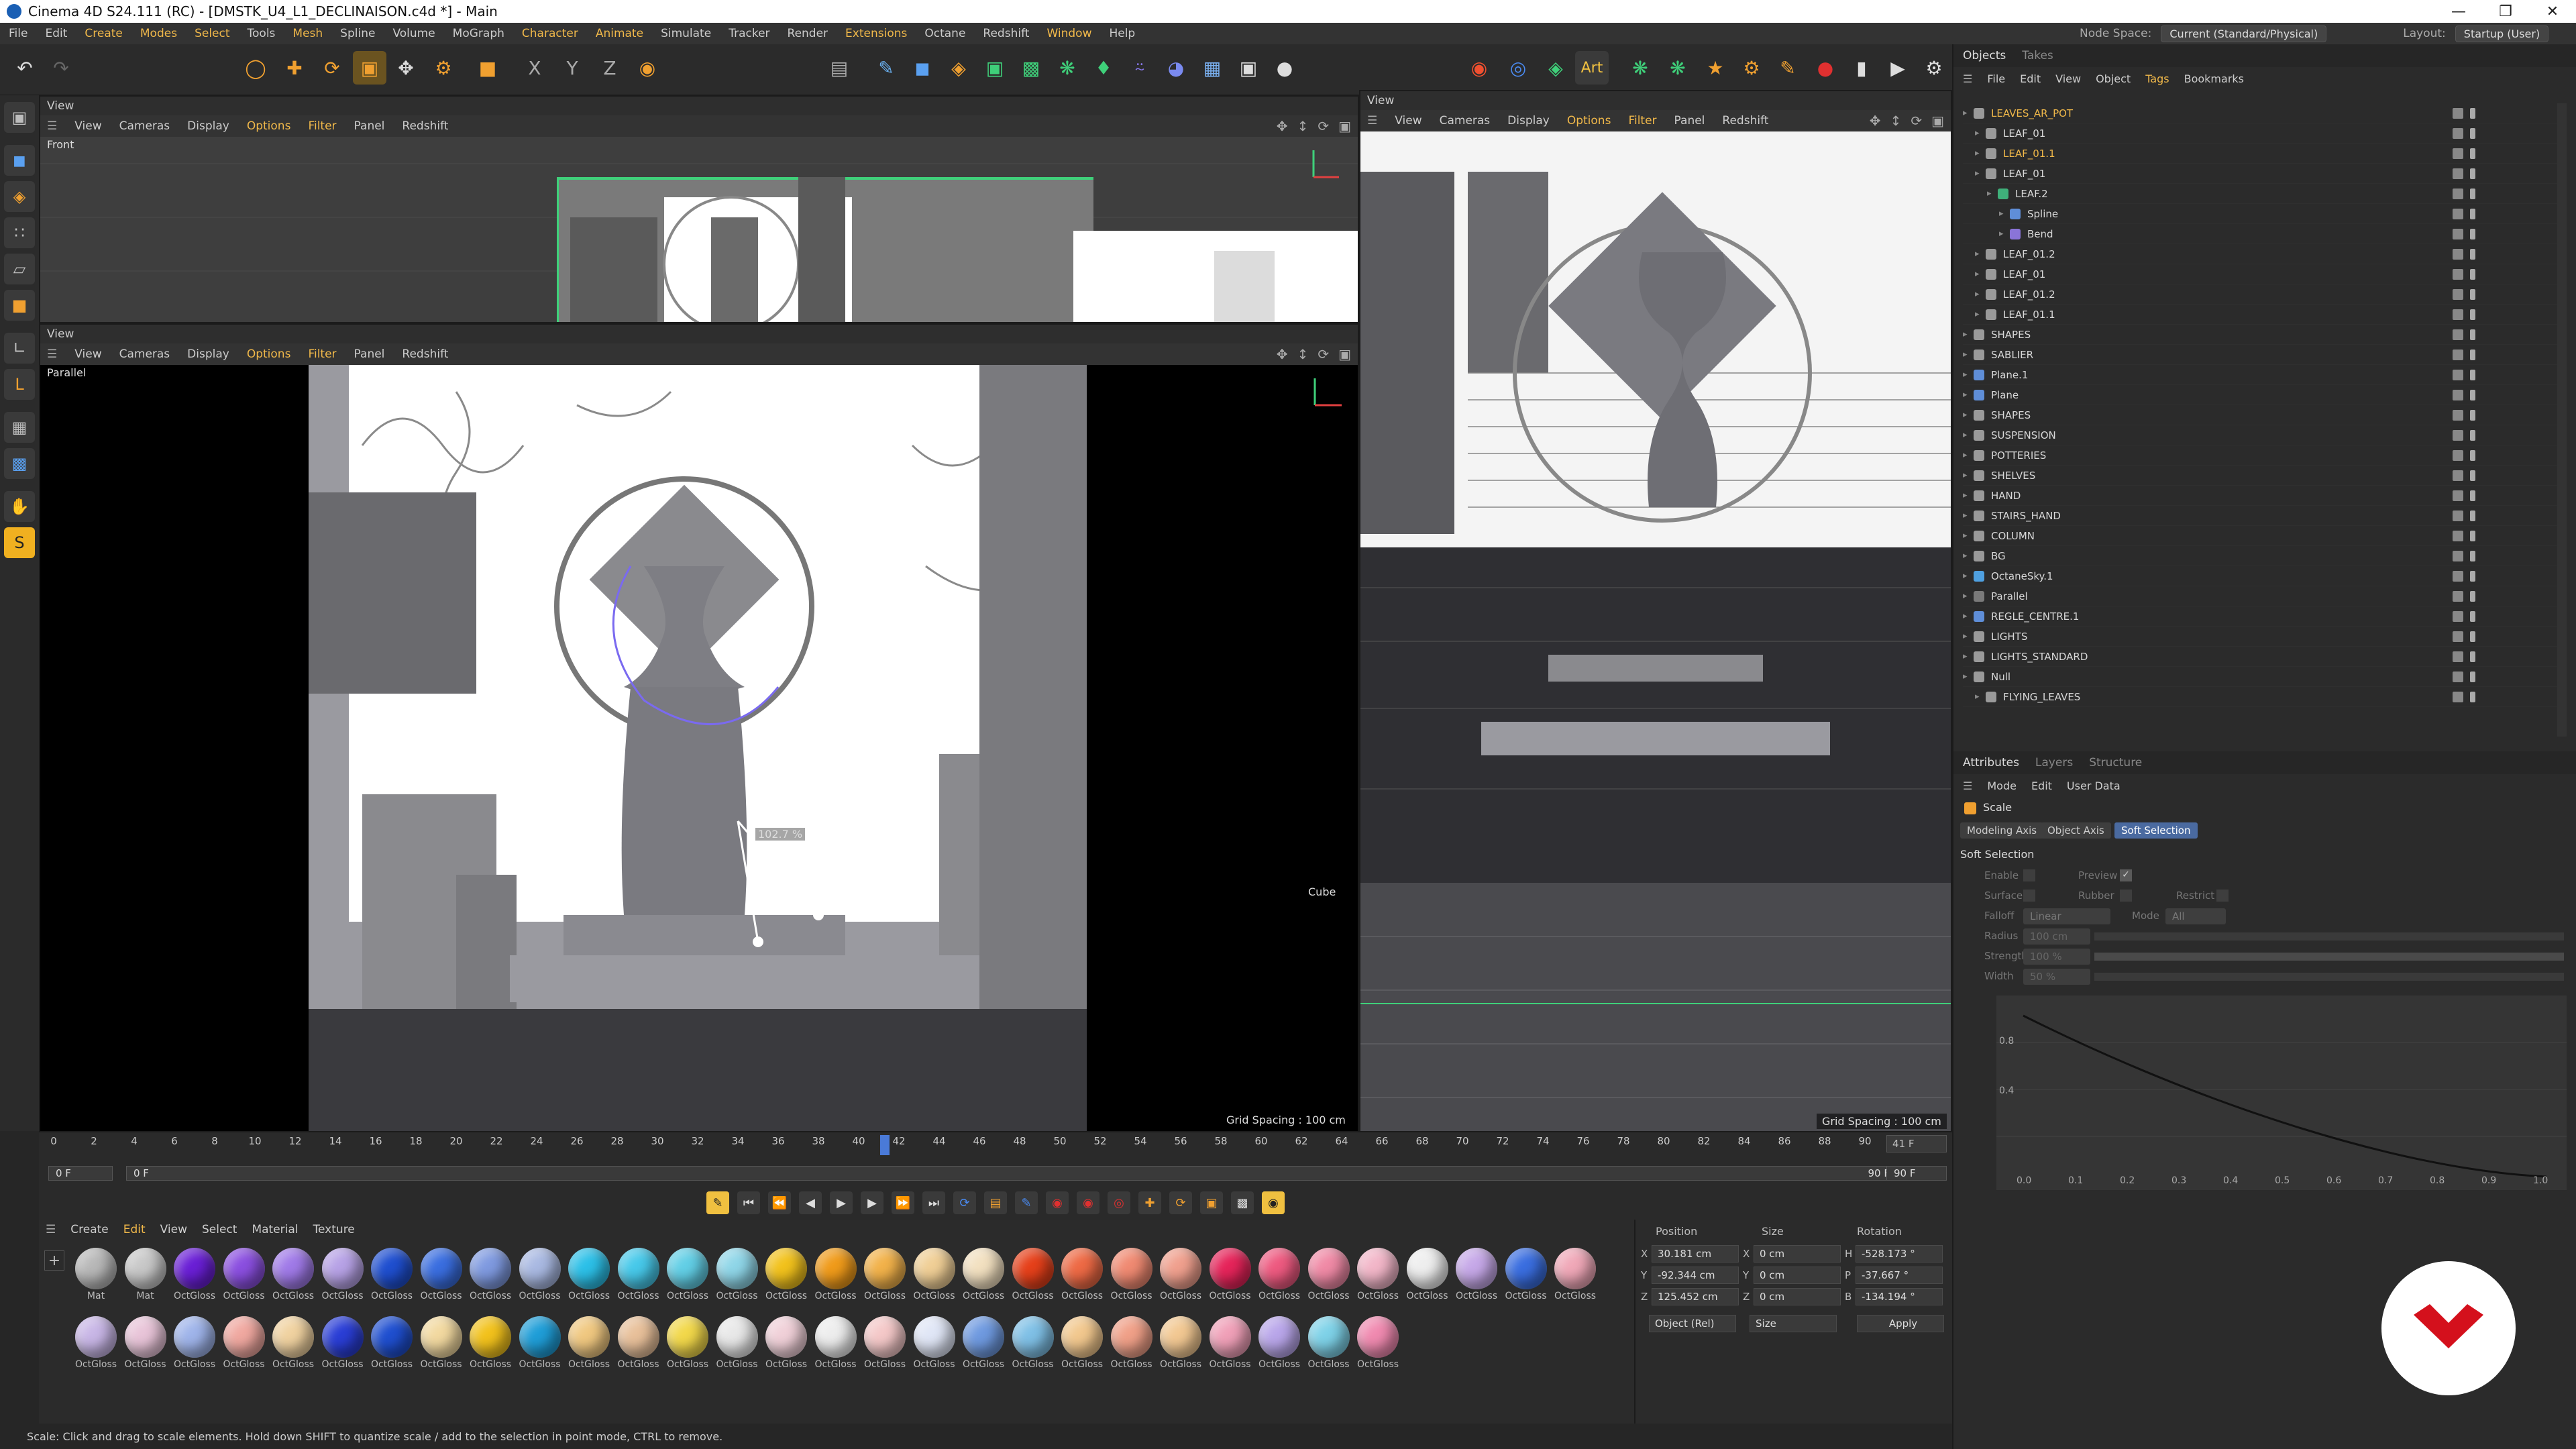  I want to click on menu-render: Render, so click(808, 33).